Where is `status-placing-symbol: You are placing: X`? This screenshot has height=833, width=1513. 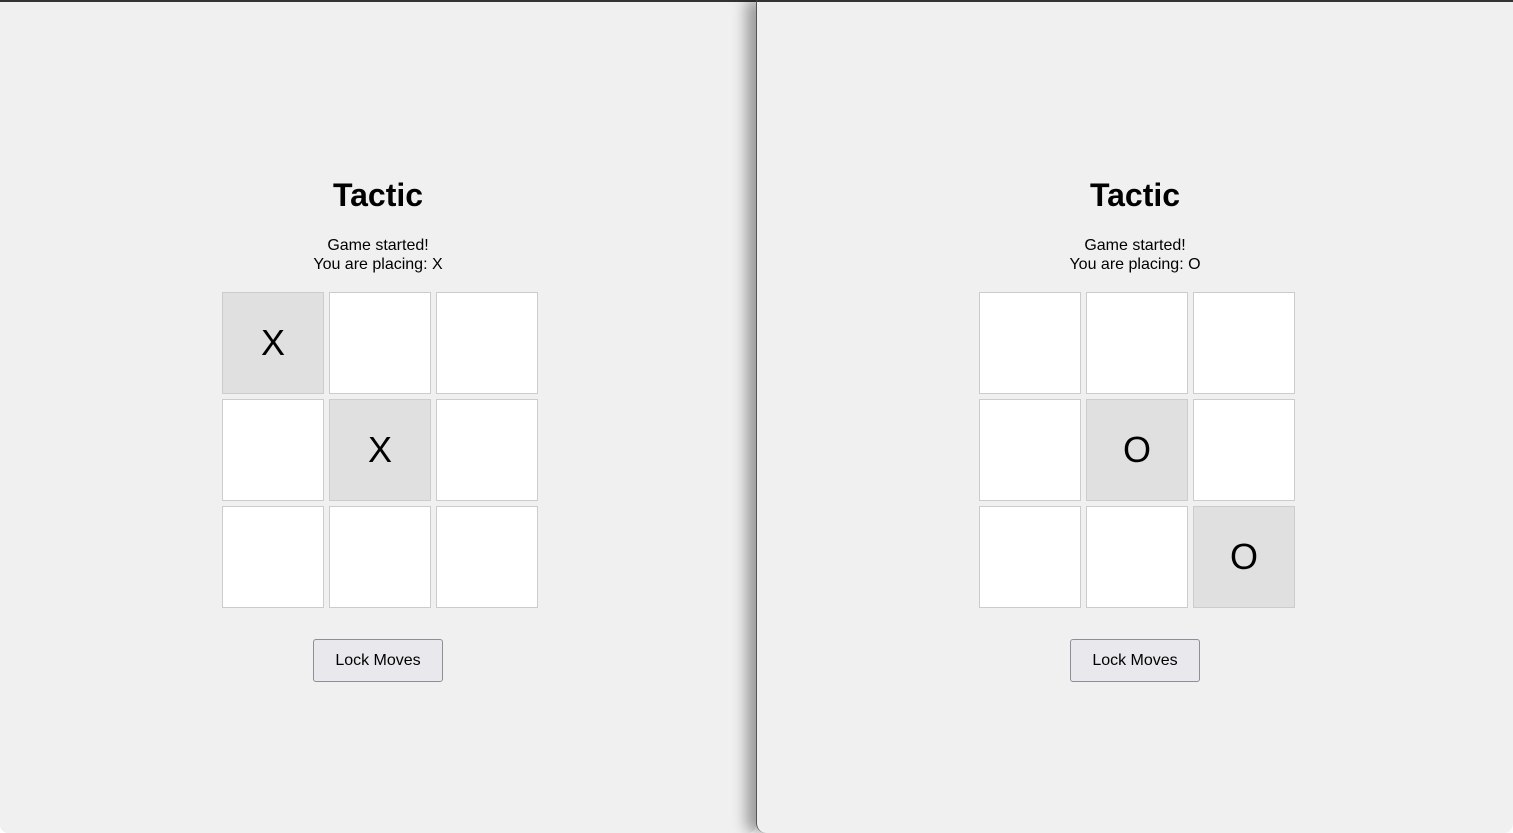
status-placing-symbol: You are placing: X is located at coordinates (378, 264).